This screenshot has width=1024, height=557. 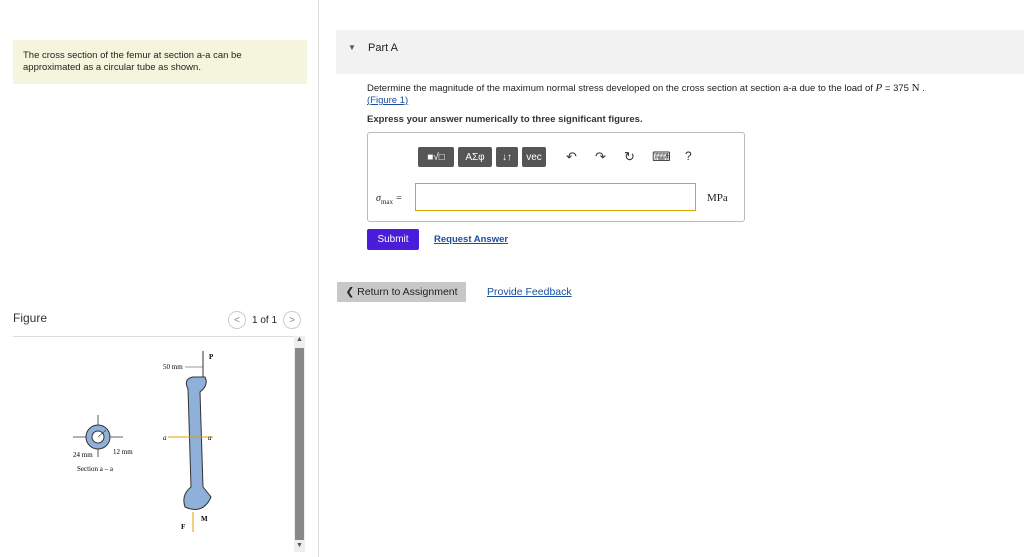 I want to click on greek-symbols-button: ΑΣφ, so click(x=475, y=157).